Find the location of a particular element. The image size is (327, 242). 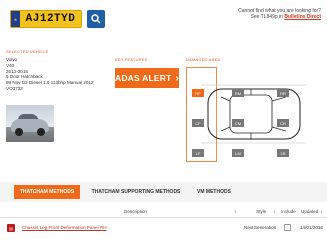

chevron-right-icon: › is located at coordinates (177, 78).